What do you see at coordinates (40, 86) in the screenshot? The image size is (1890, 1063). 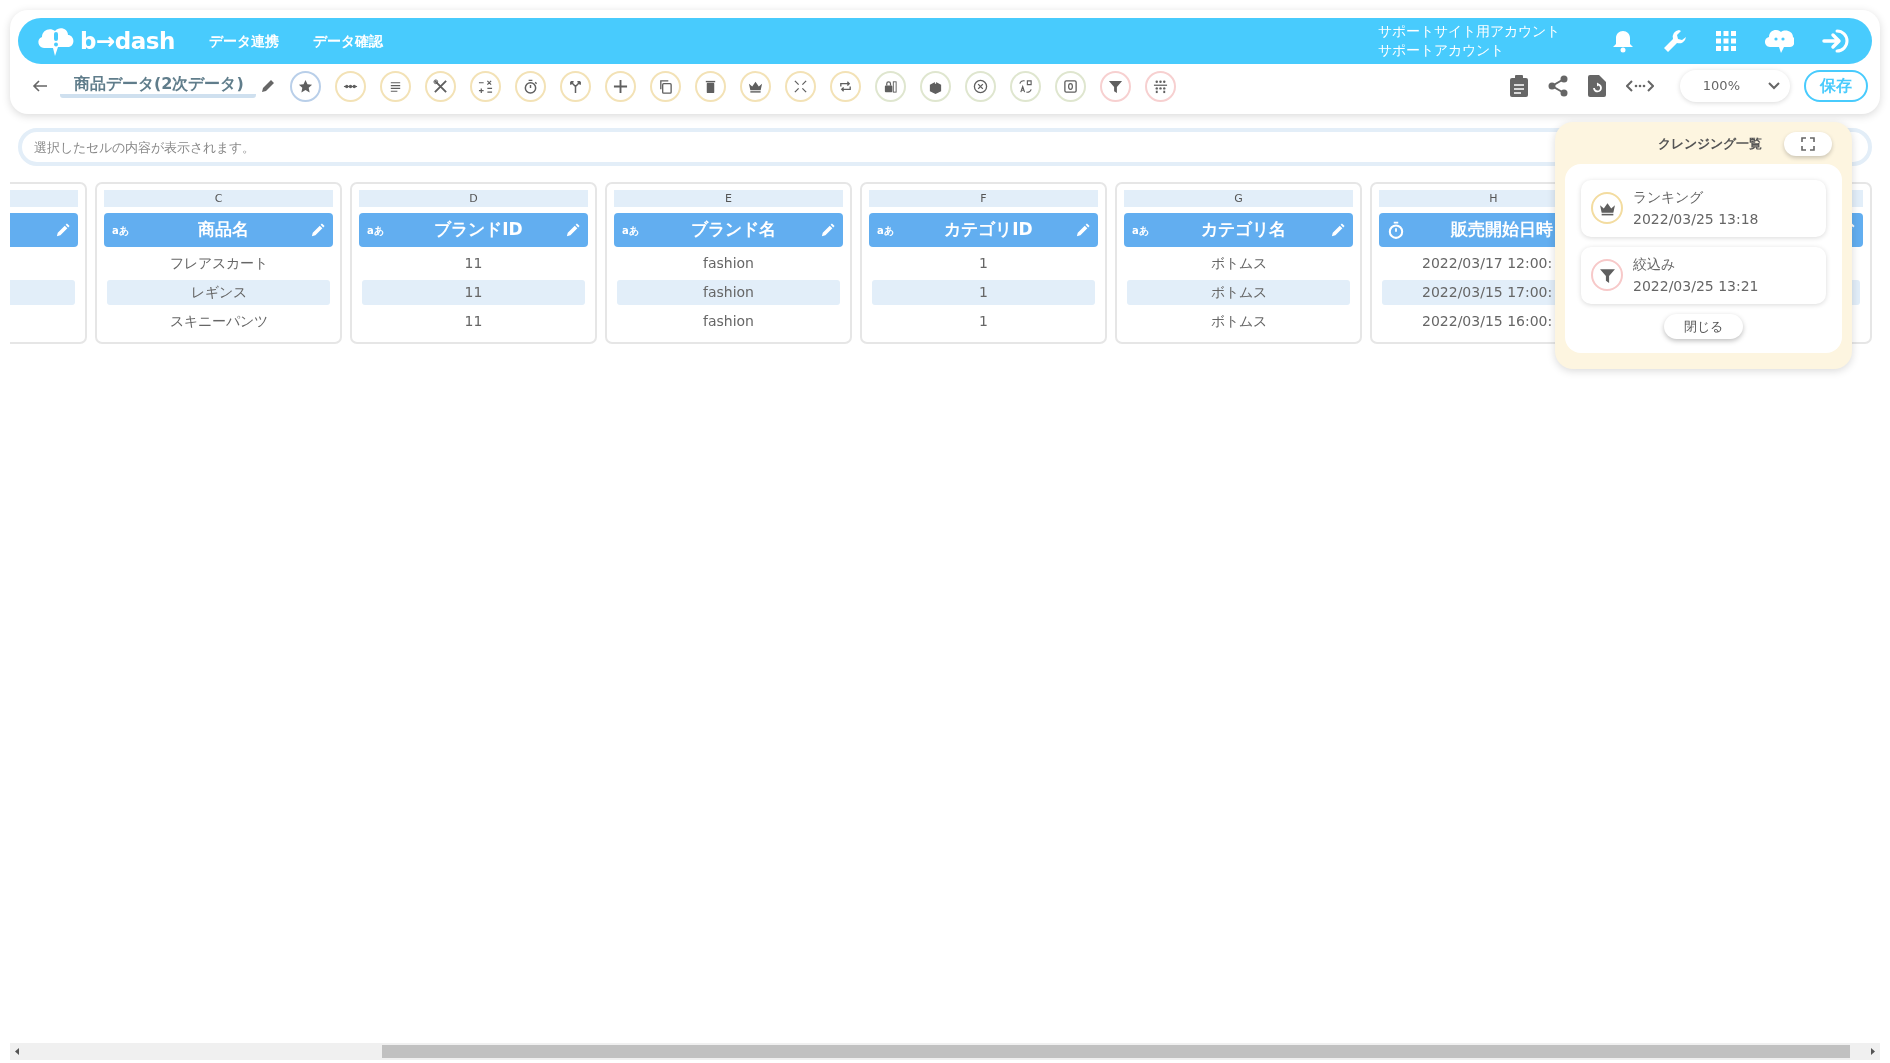 I see `back-arrow-icon` at bounding box center [40, 86].